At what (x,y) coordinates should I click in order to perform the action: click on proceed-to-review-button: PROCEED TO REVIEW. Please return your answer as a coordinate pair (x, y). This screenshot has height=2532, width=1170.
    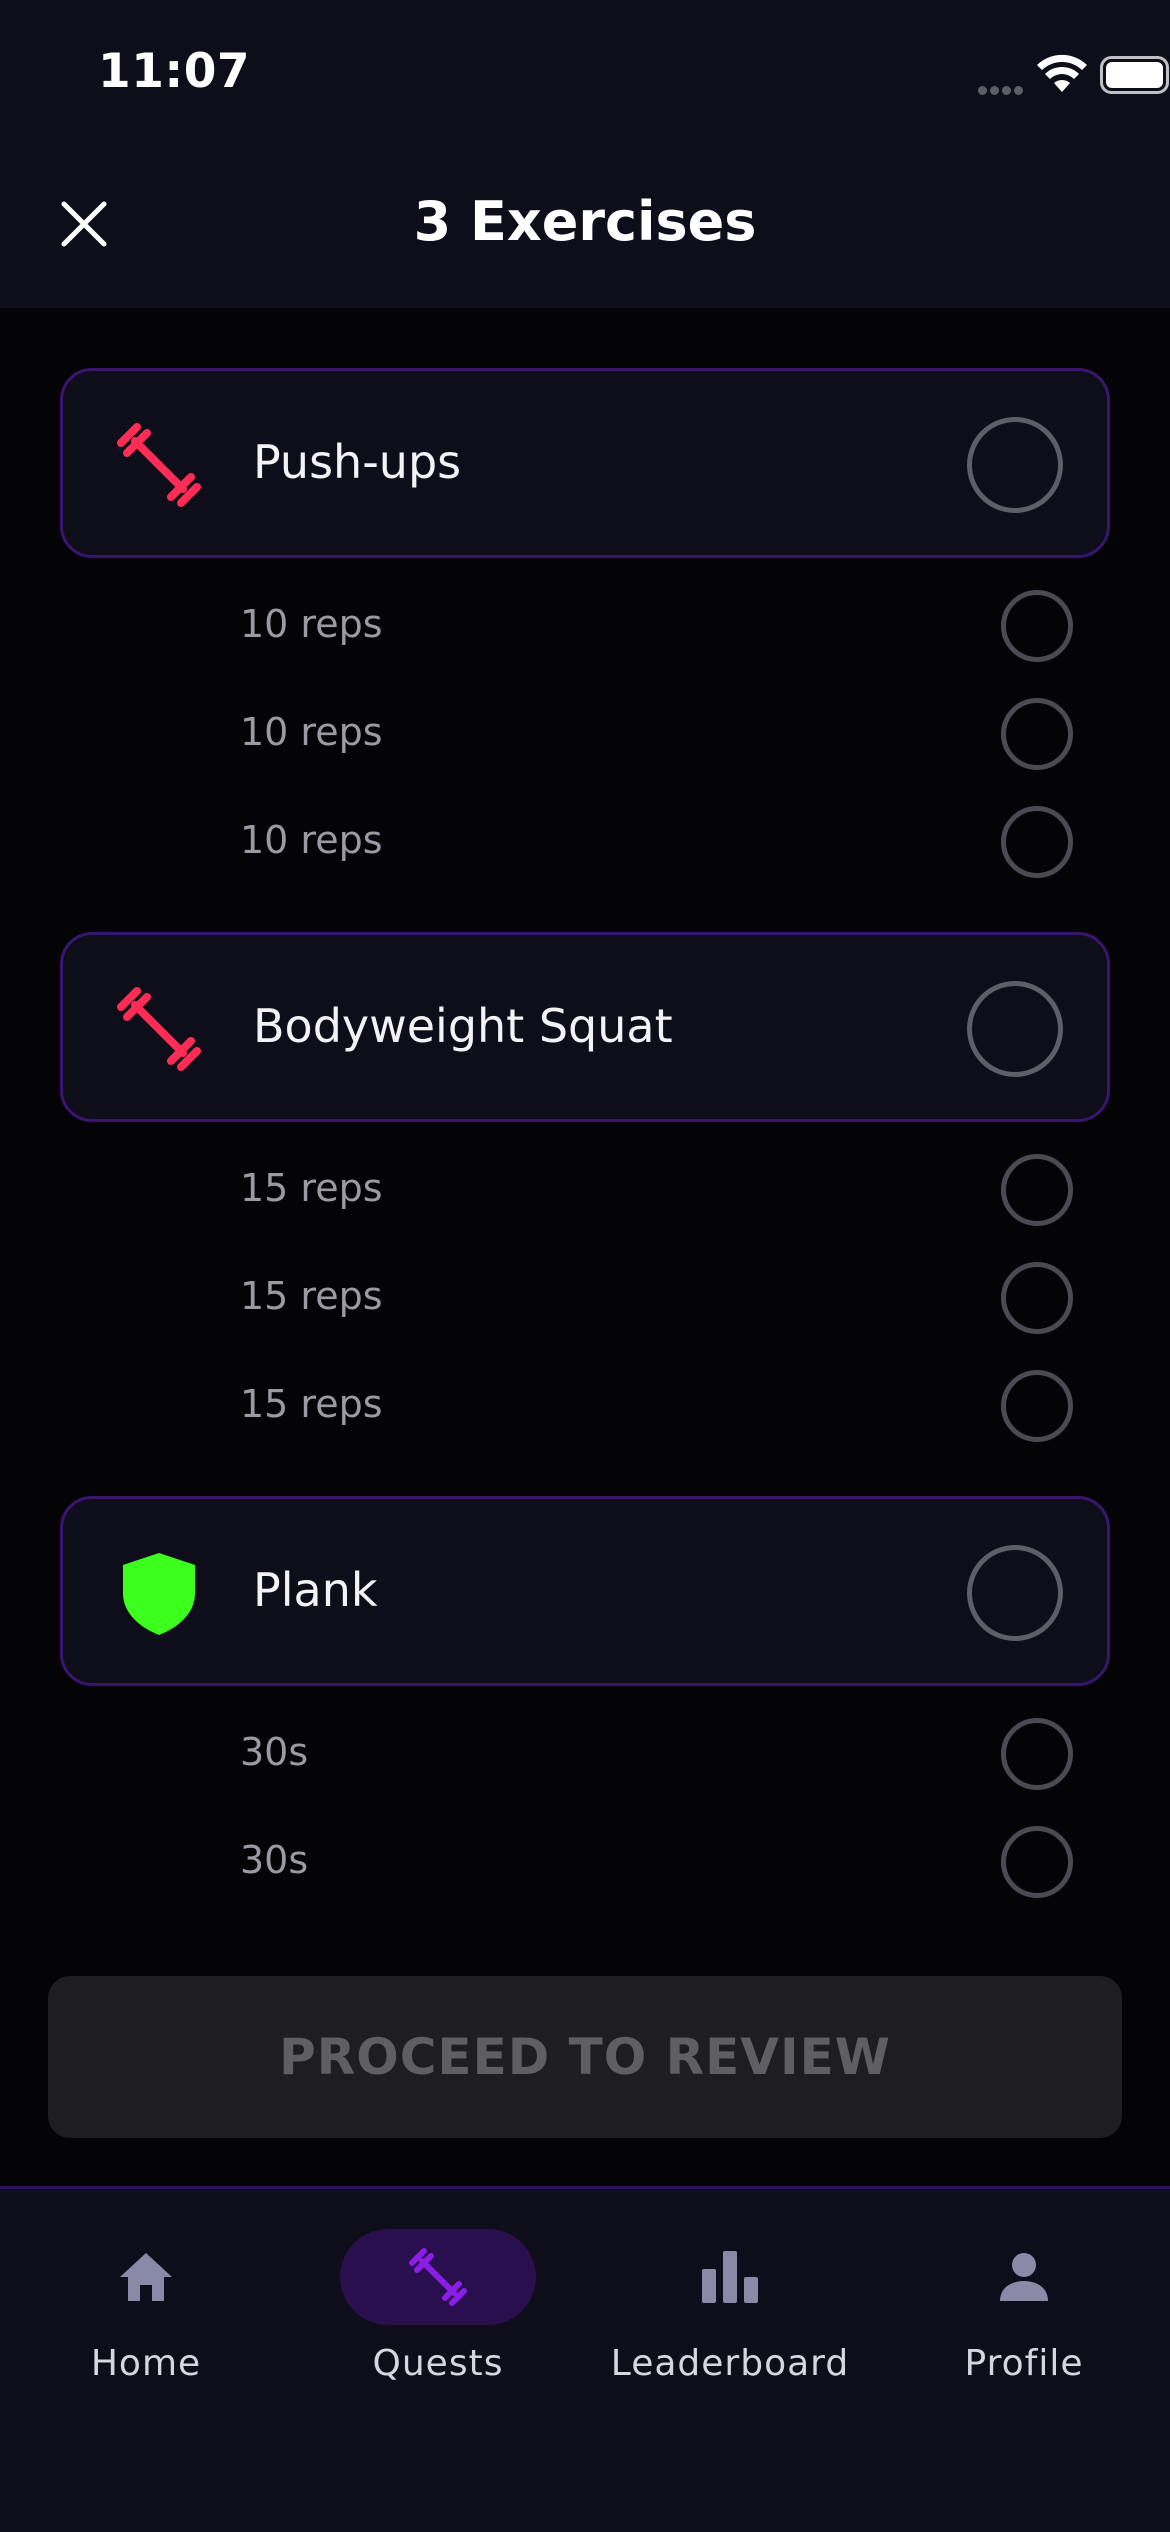
    Looking at the image, I should click on (585, 2057).